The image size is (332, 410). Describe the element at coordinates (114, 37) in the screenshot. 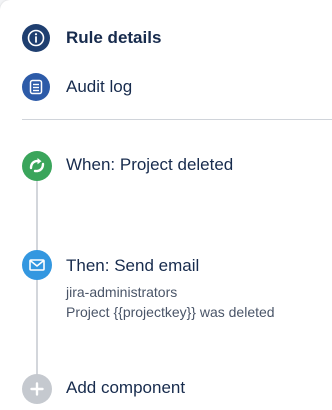

I see `nav-rule-details-label: Rule details` at that location.